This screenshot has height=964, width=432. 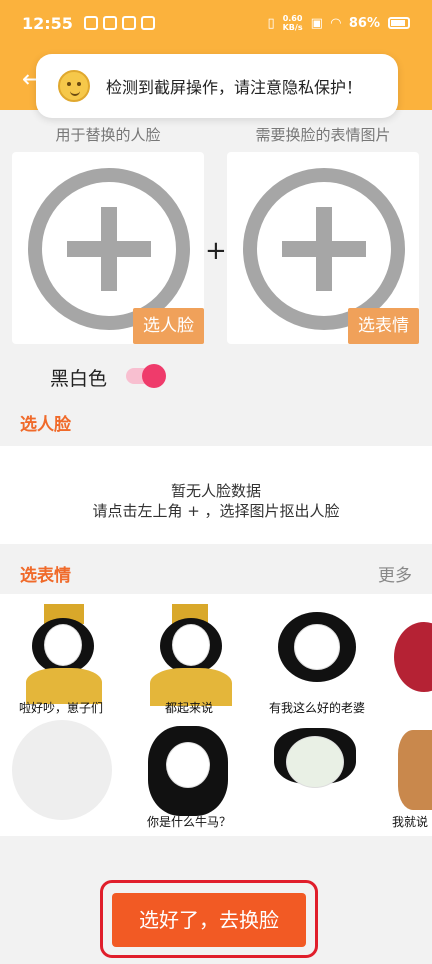 What do you see at coordinates (323, 135) in the screenshot?
I see `expression-picker-label: 需要换脸的表情图片` at bounding box center [323, 135].